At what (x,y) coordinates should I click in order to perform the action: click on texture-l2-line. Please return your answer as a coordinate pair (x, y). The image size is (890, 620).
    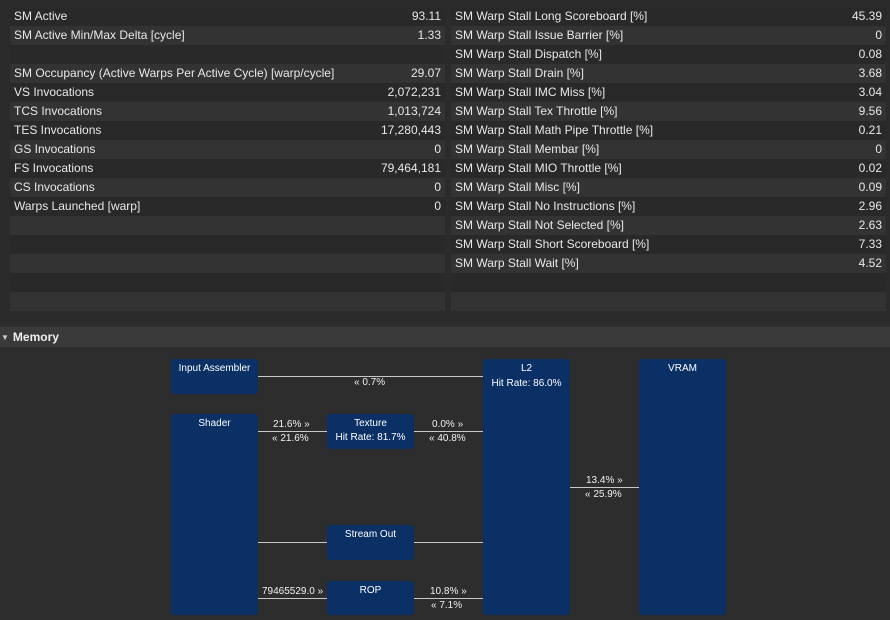
    Looking at the image, I should click on (448, 431).